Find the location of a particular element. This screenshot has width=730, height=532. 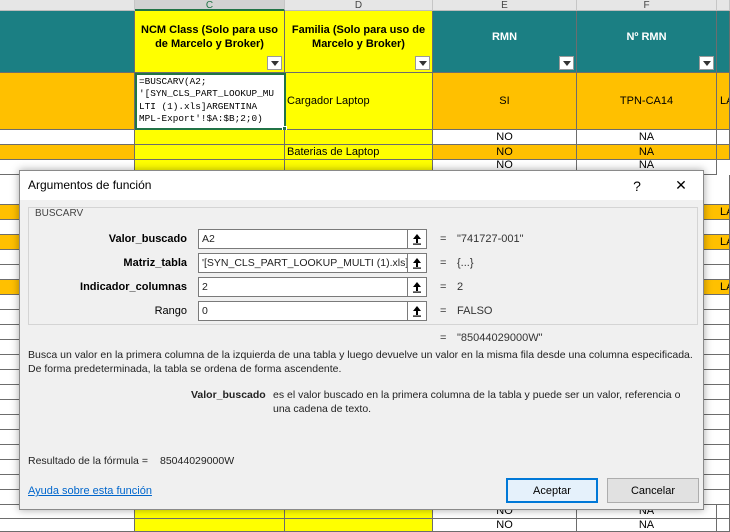

column-header-b is located at coordinates (67, 5).